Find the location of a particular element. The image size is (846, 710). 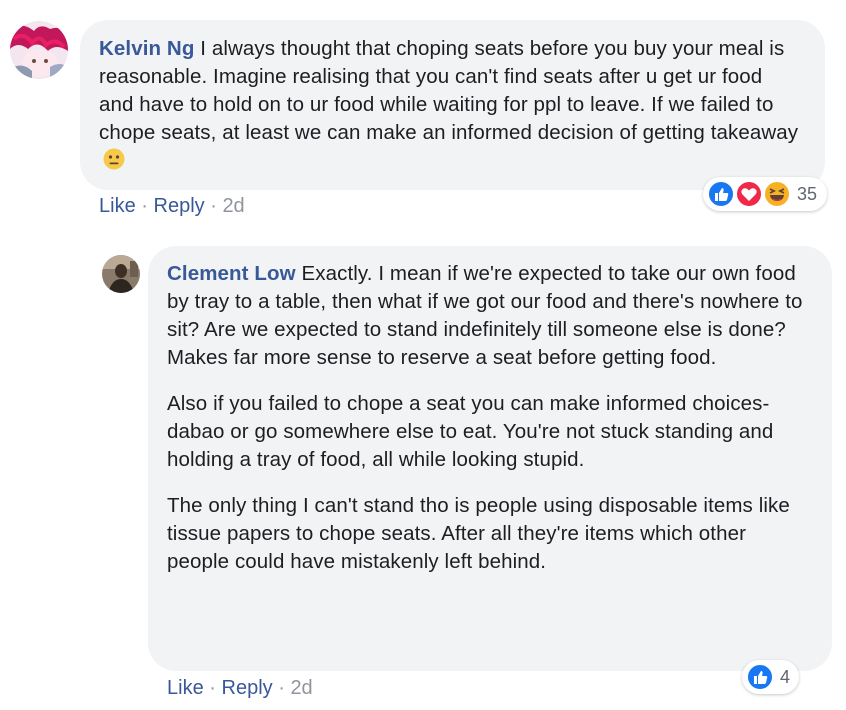

avatar-kelvin-ng is located at coordinates (39, 50).